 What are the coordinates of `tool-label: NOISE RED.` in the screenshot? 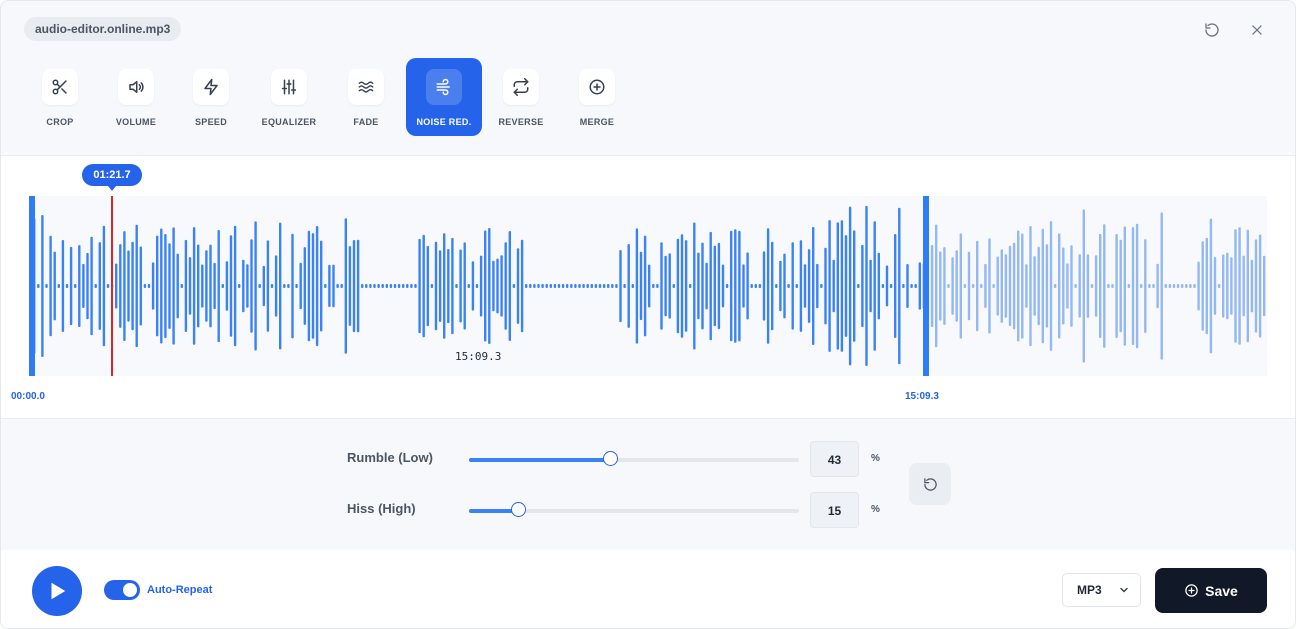 It's located at (444, 122).